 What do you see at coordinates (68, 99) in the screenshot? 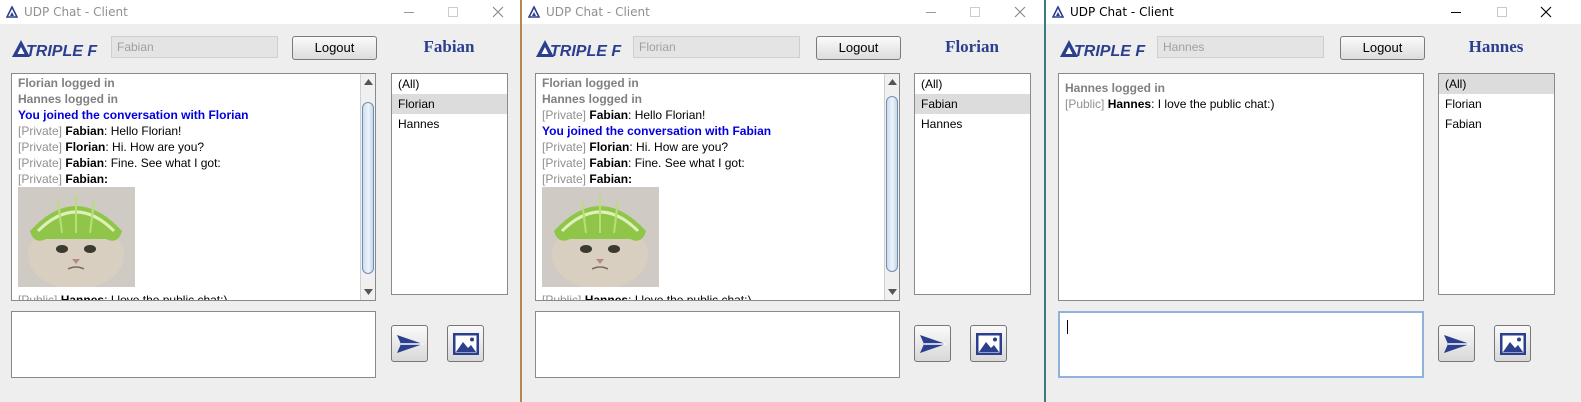
I see `chat-line: Hannes logged in` at bounding box center [68, 99].